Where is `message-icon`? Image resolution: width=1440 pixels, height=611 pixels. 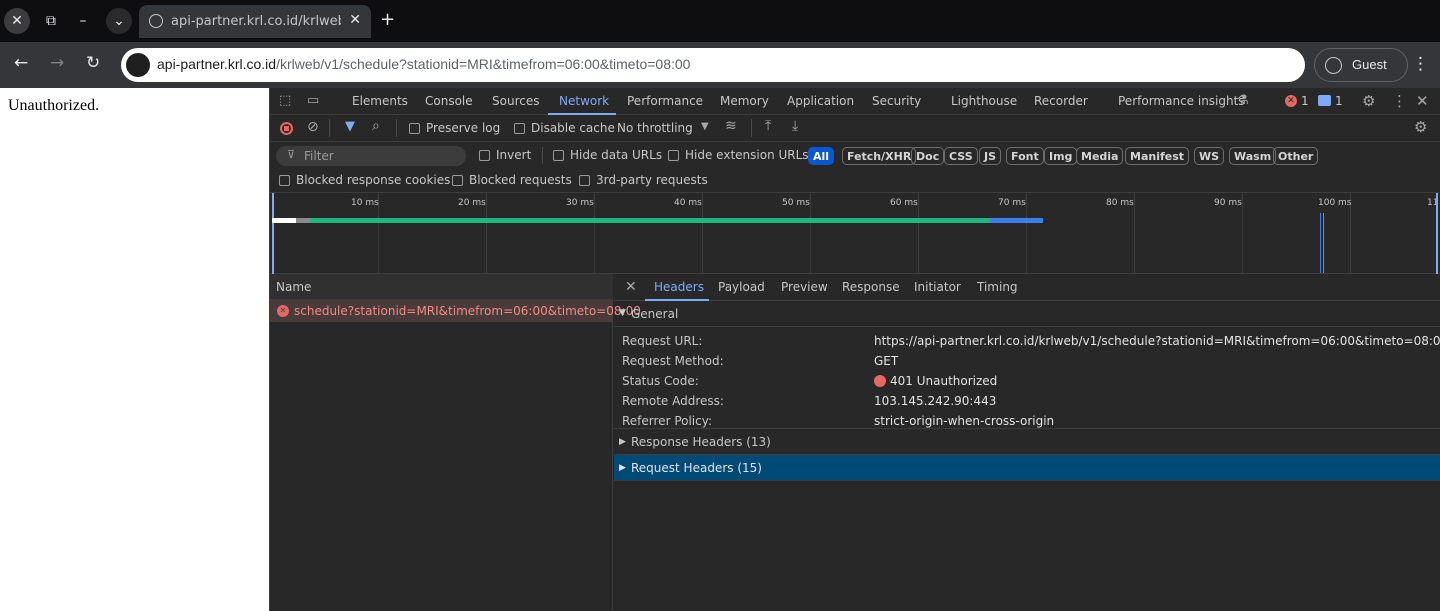
message-icon is located at coordinates (1324, 100).